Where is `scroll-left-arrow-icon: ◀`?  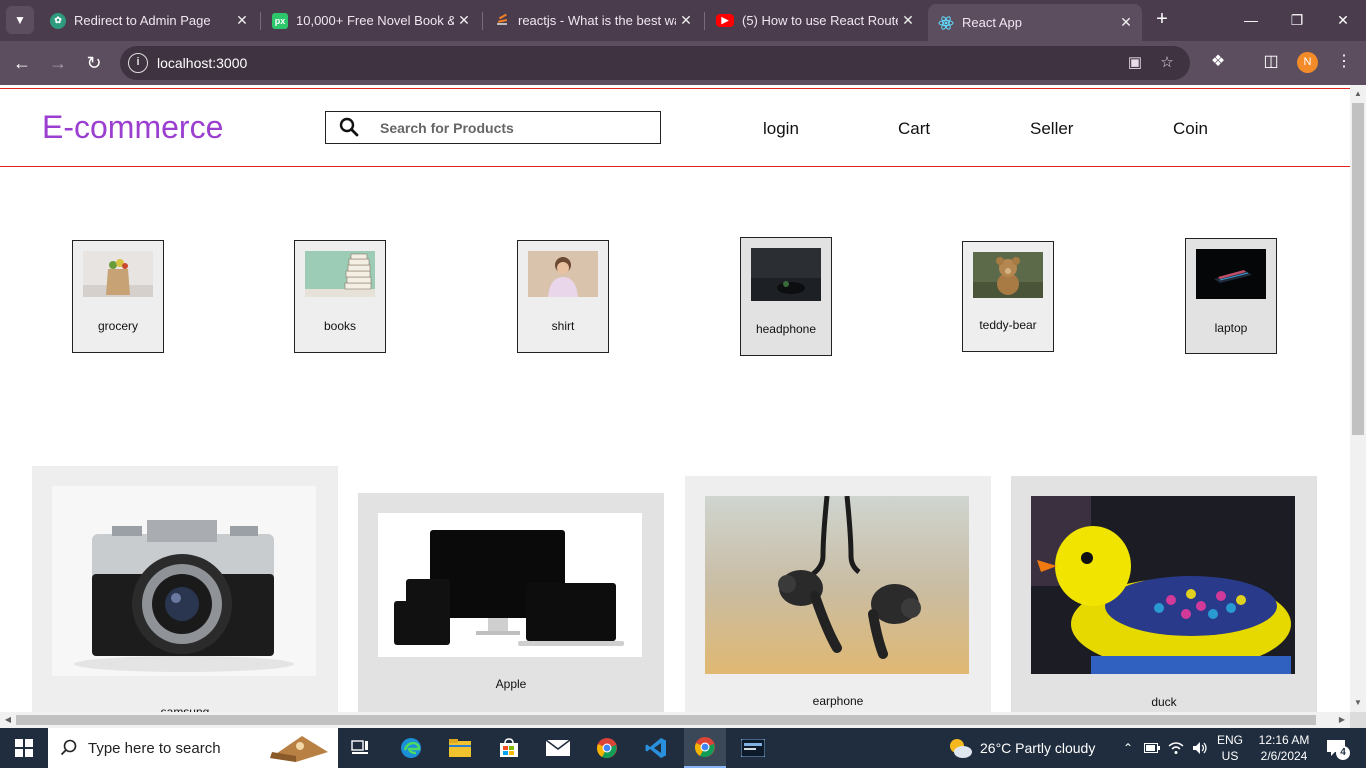 scroll-left-arrow-icon: ◀ is located at coordinates (8, 720).